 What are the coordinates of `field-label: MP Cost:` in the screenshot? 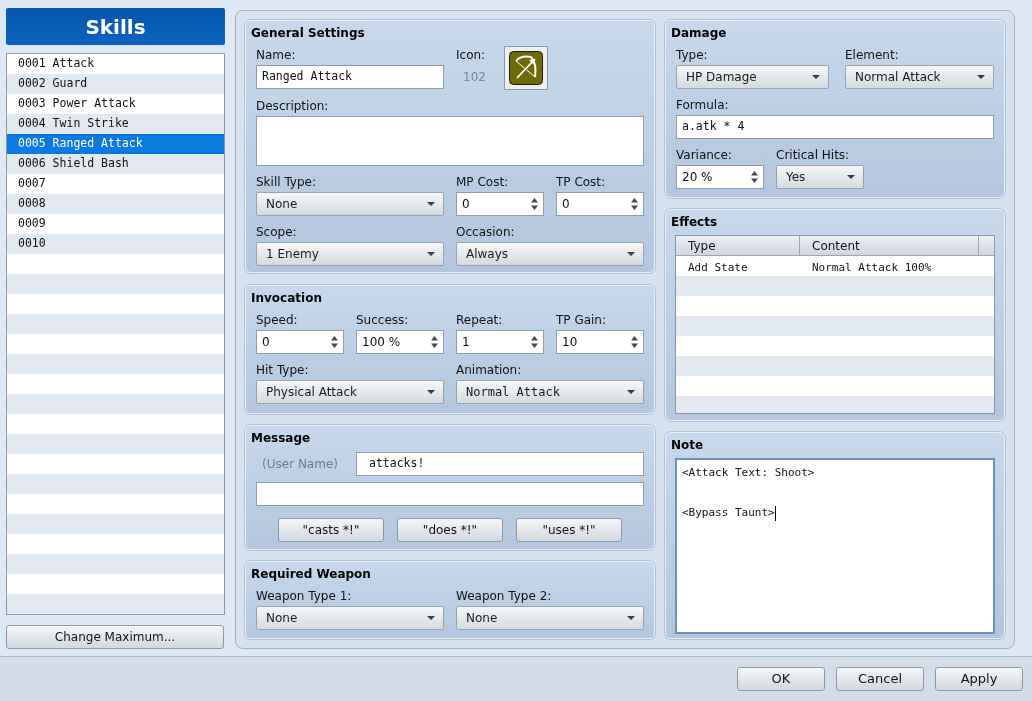 It's located at (482, 182).